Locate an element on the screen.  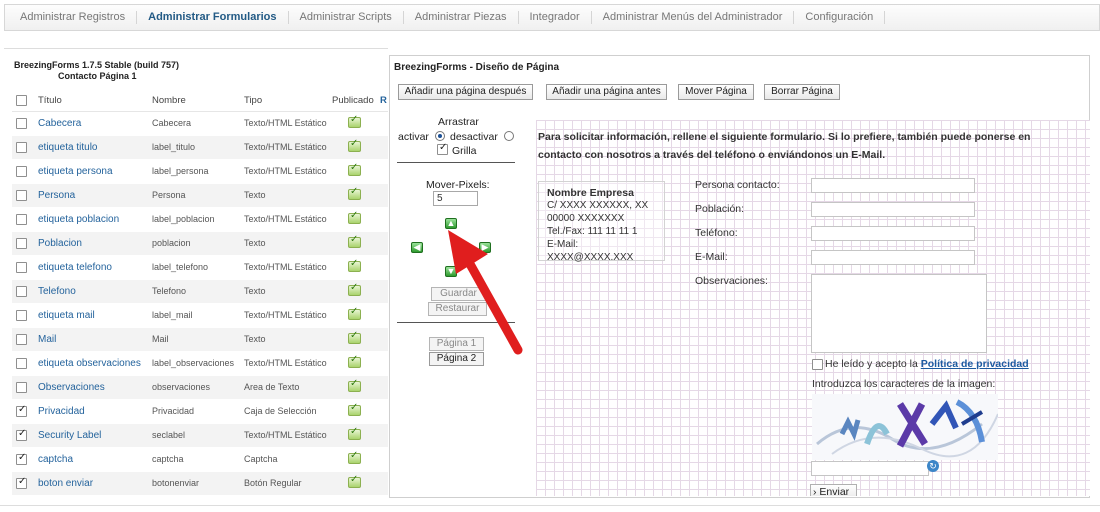
col-type: Tipo is located at coordinates (288, 101).